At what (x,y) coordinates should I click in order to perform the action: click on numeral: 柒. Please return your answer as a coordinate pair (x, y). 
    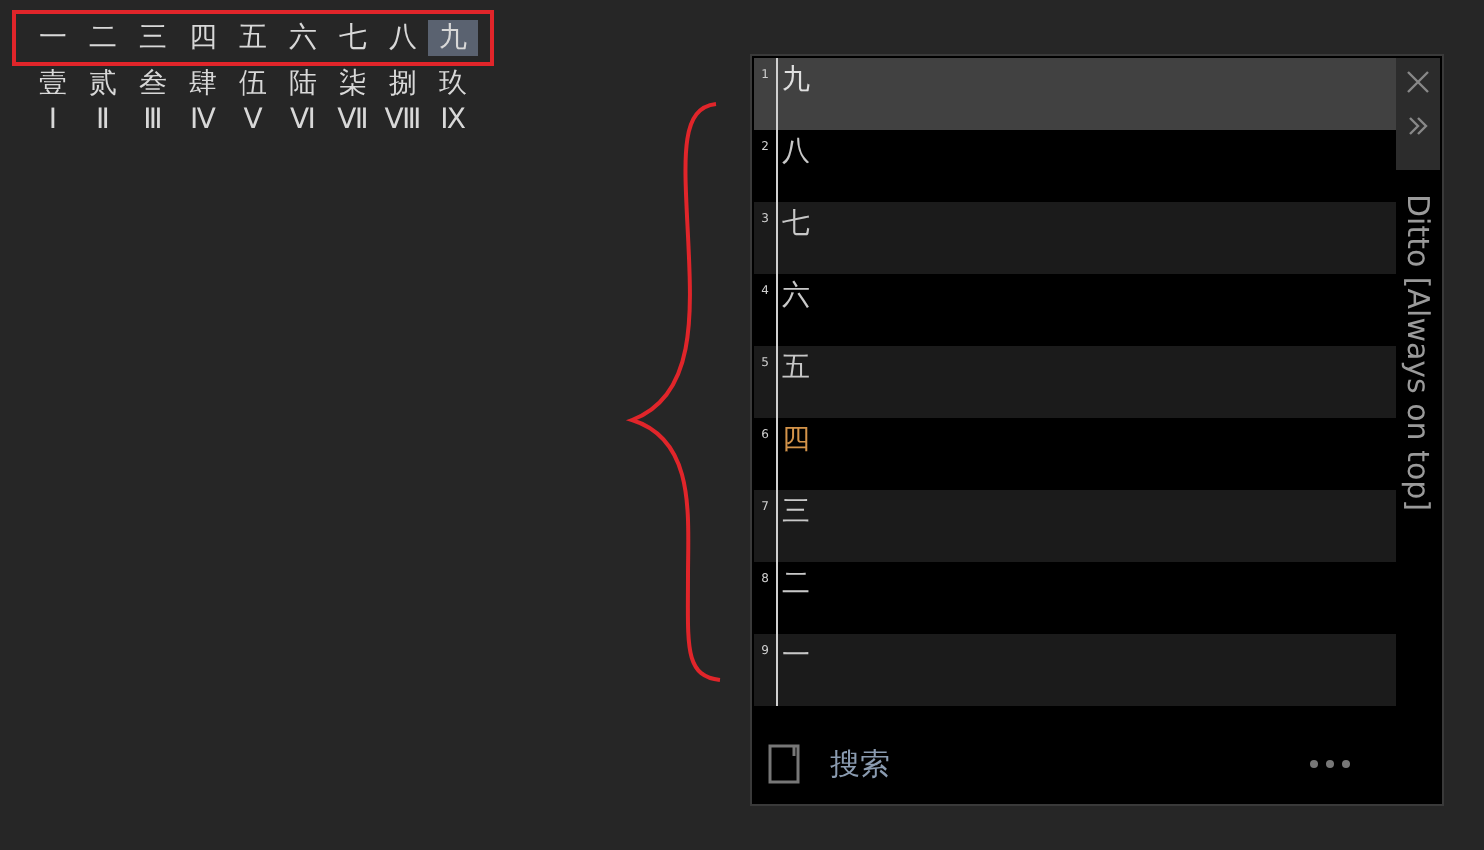
    Looking at the image, I should click on (353, 84).